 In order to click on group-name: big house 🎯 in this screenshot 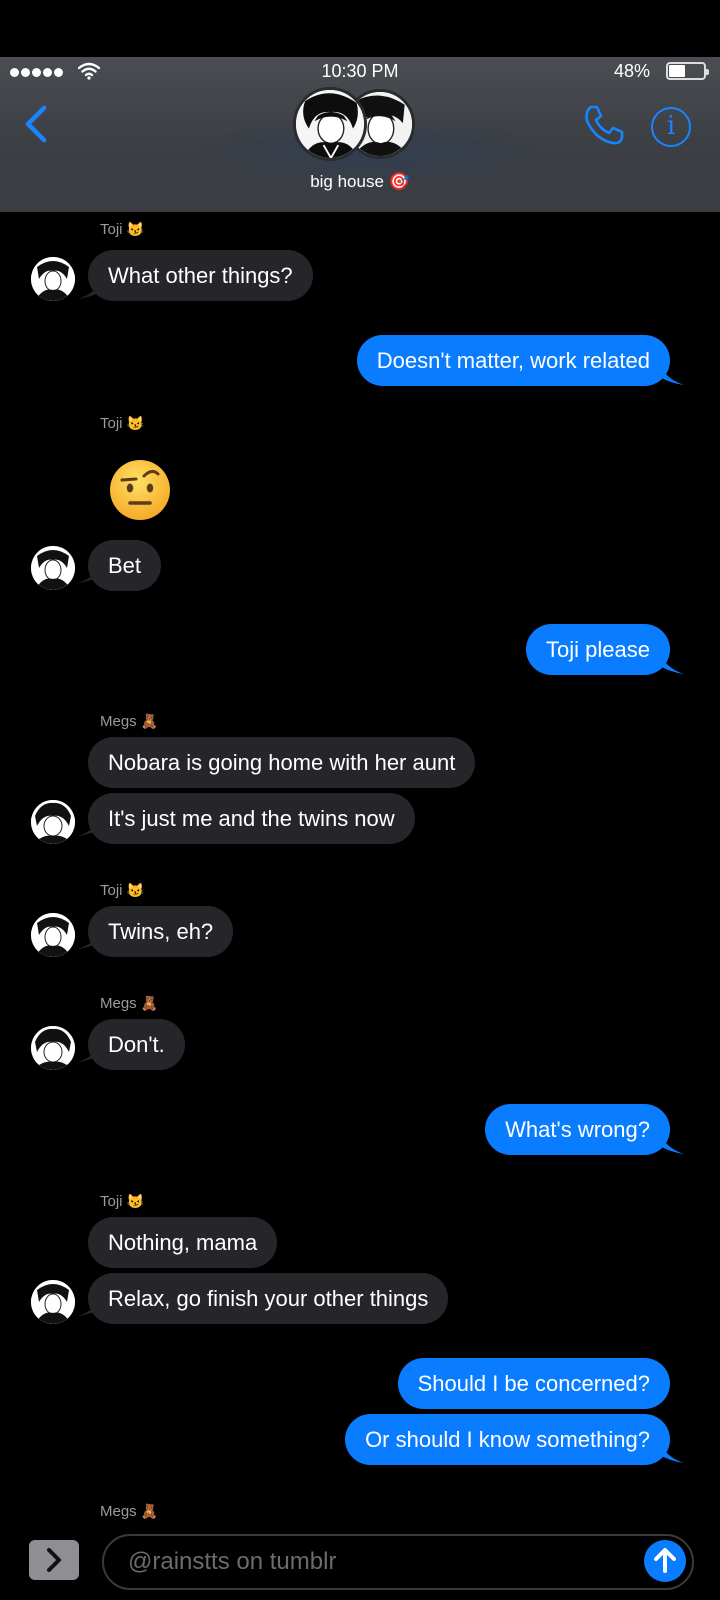, I will do `click(360, 182)`.